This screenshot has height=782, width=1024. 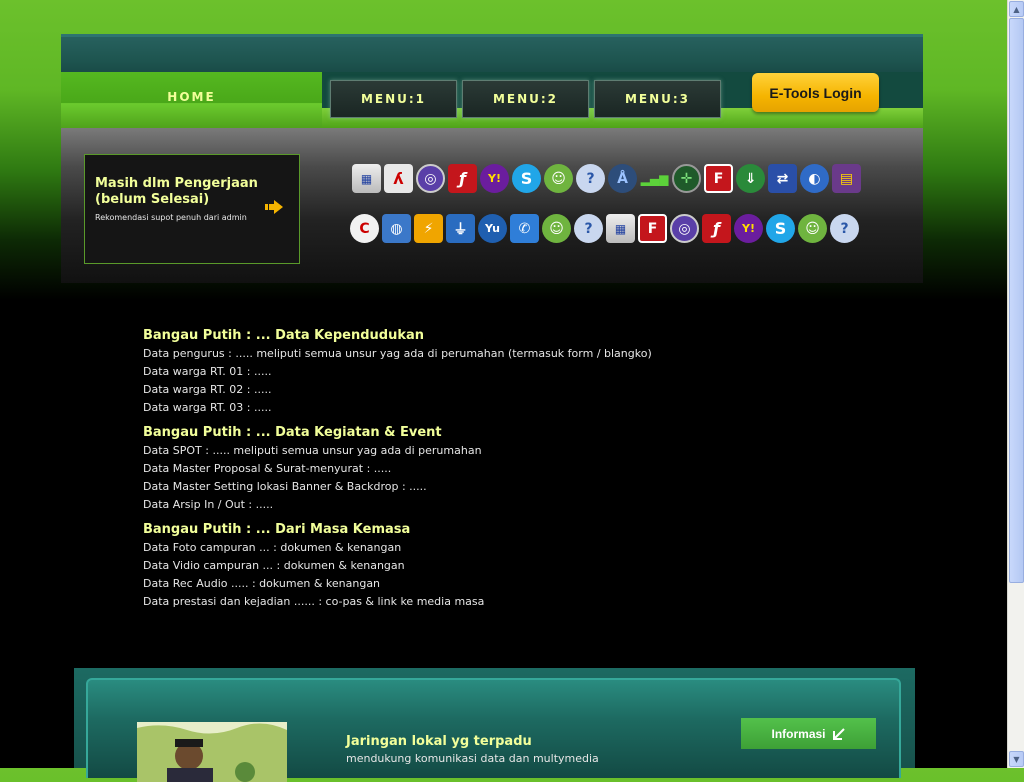 I want to click on profile-photo, so click(x=212, y=752).